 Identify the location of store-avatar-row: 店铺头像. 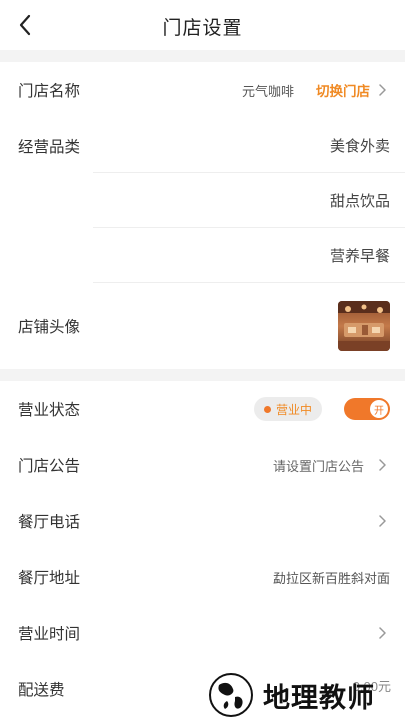
(202, 326).